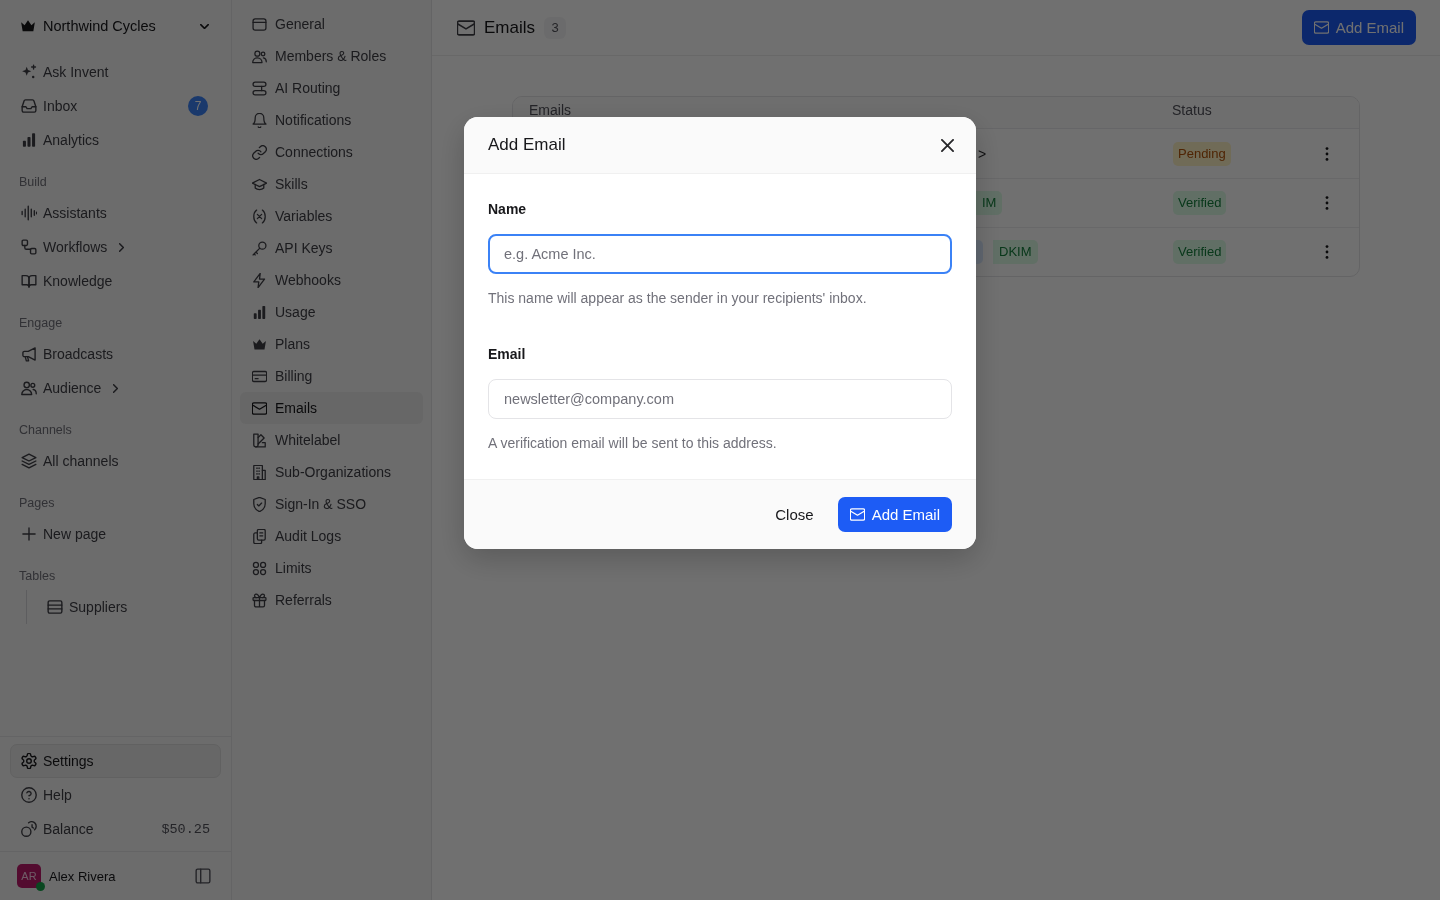 The height and width of the screenshot is (900, 1440). I want to click on settings-nav-item: Audit Logs, so click(331, 536).